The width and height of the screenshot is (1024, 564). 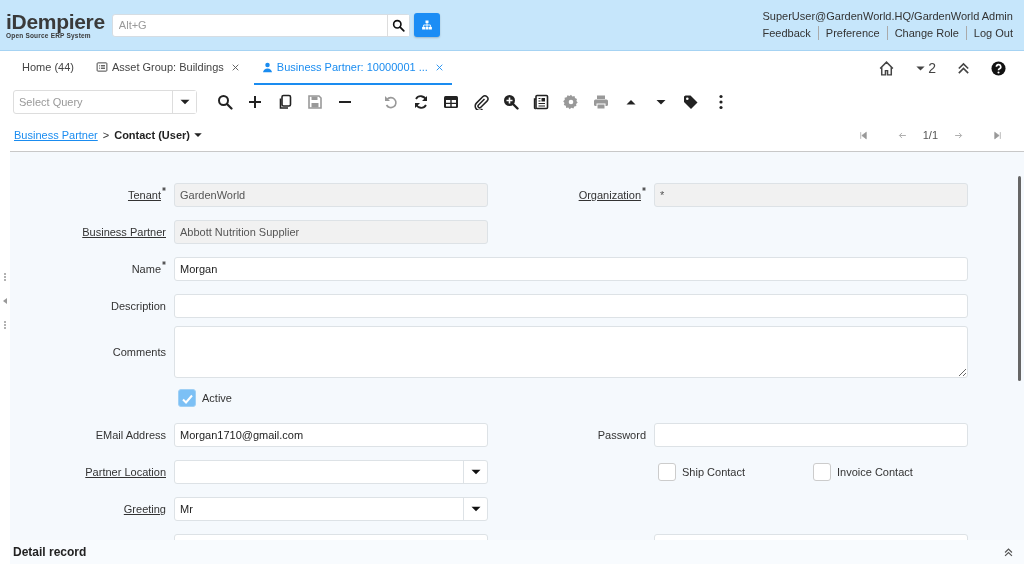 I want to click on plus-icon, so click(x=255, y=102).